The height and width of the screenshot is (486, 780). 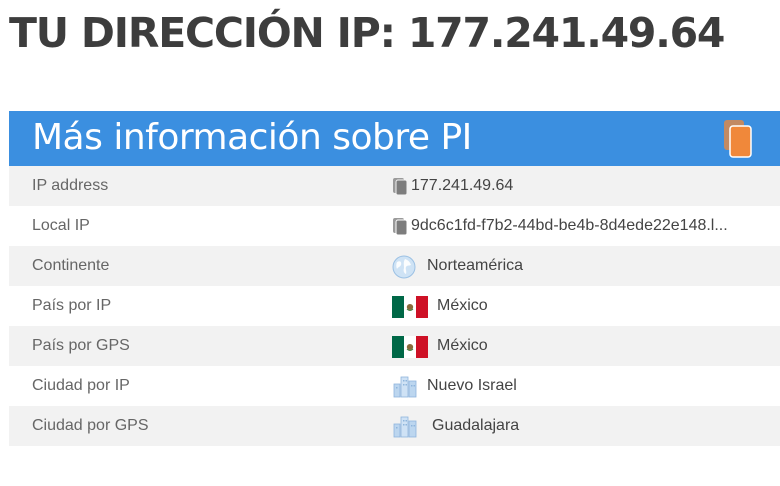 I want to click on row-label: País por IP, so click(x=72, y=305).